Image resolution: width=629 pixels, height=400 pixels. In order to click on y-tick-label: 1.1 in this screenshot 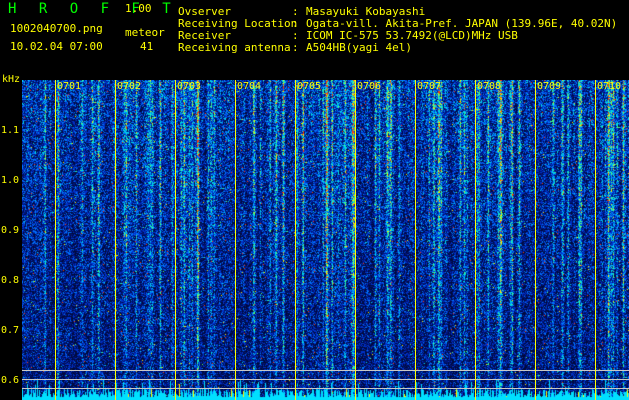, I will do `click(10, 130)`.